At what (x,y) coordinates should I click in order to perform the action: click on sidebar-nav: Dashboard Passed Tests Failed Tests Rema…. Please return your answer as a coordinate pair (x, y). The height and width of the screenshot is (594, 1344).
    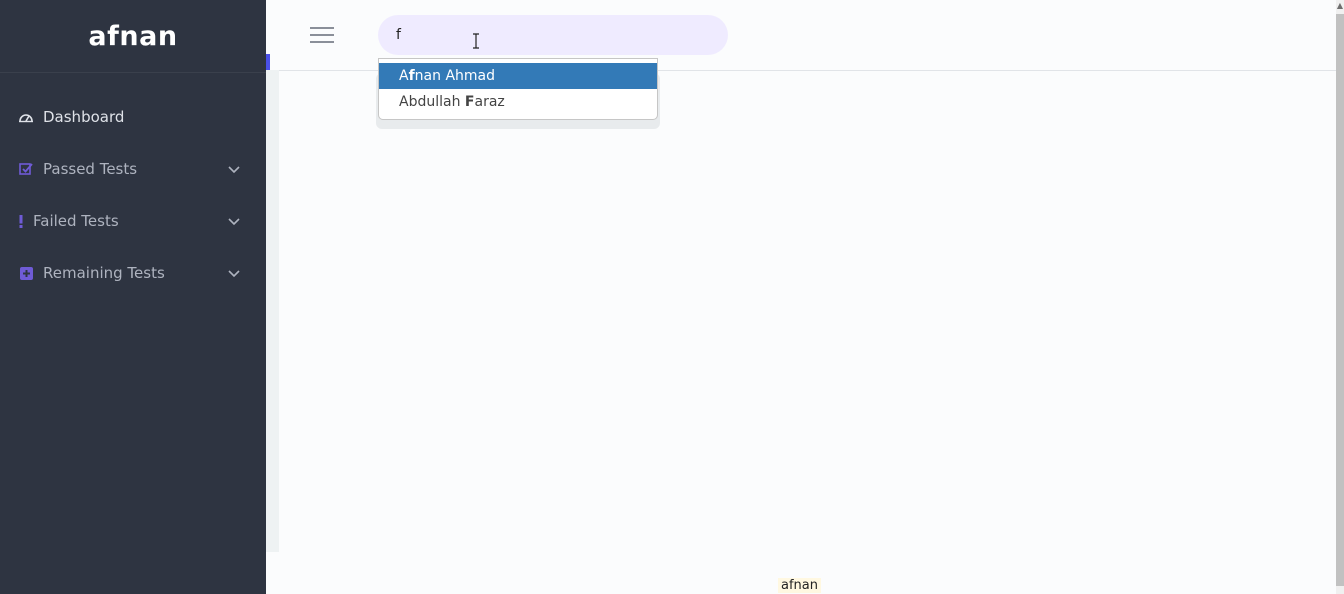
    Looking at the image, I should click on (133, 195).